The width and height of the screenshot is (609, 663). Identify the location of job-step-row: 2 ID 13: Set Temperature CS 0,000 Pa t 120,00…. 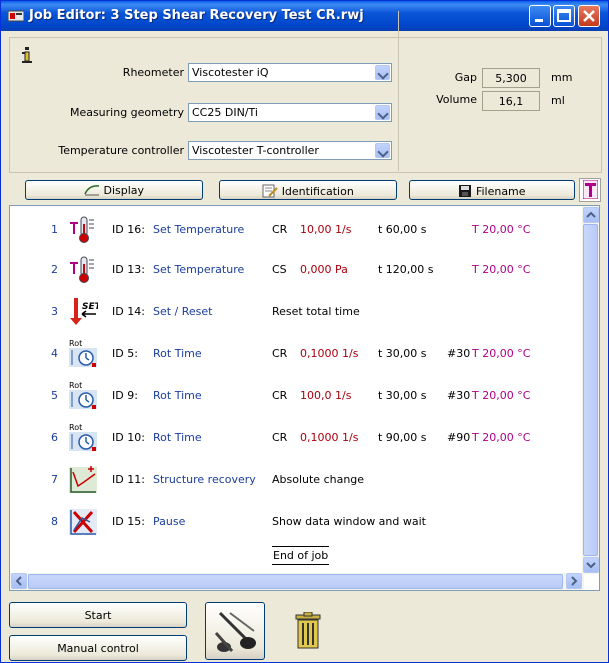
(295, 269).